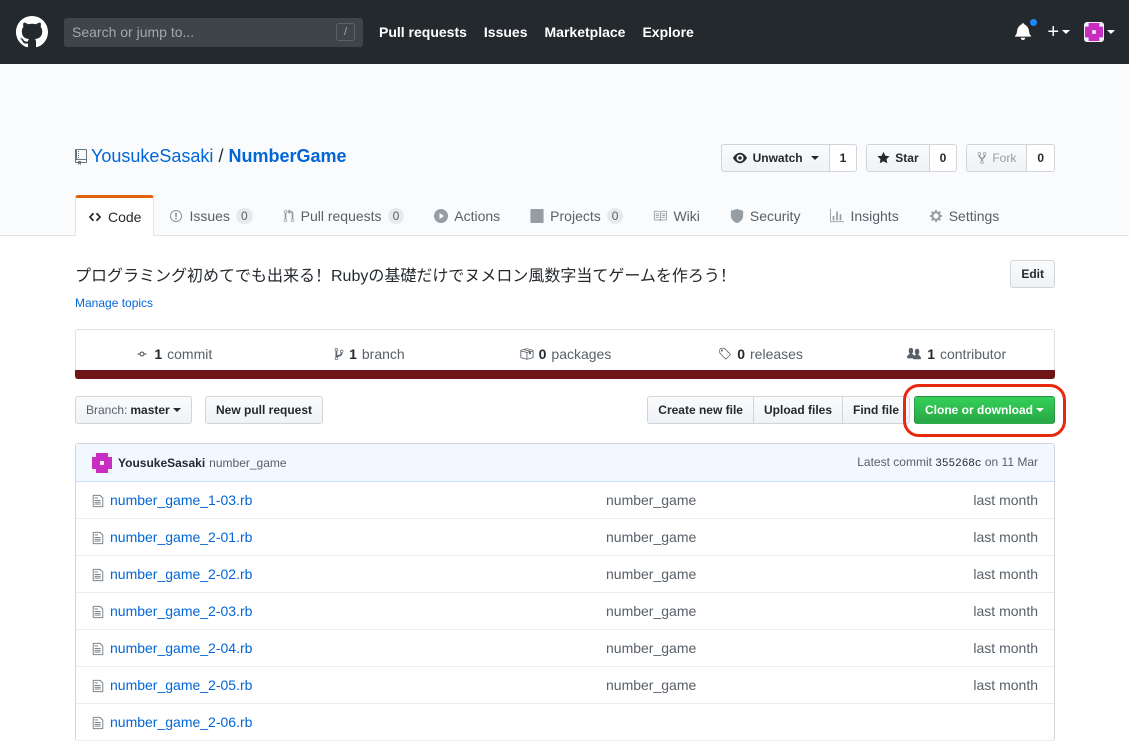 This screenshot has height=741, width=1129. I want to click on tab-pull-requests: Pull requests 0, so click(344, 215).